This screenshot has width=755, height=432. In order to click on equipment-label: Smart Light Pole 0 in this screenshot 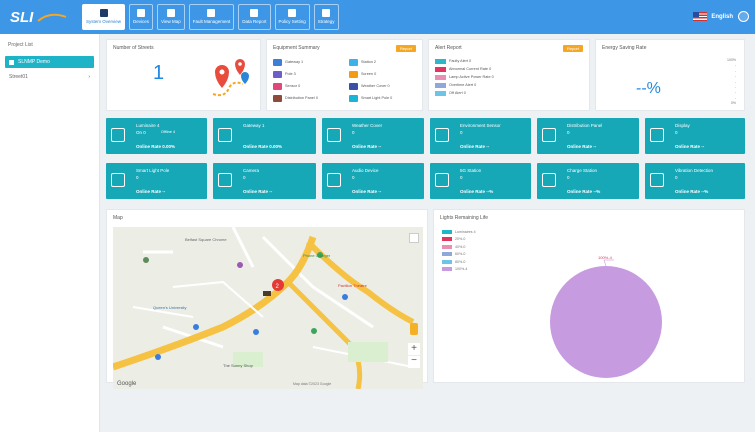, I will do `click(377, 98)`.